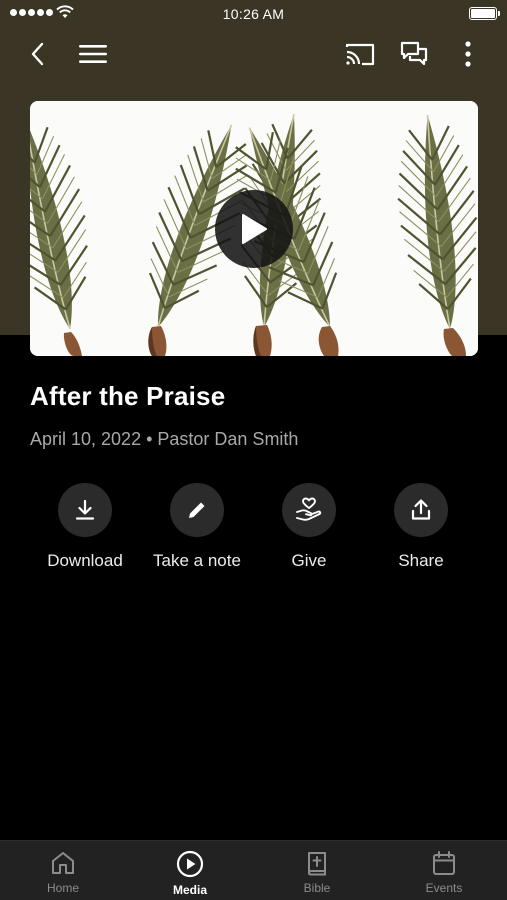 This screenshot has height=900, width=507. I want to click on chat-button, so click(414, 54).